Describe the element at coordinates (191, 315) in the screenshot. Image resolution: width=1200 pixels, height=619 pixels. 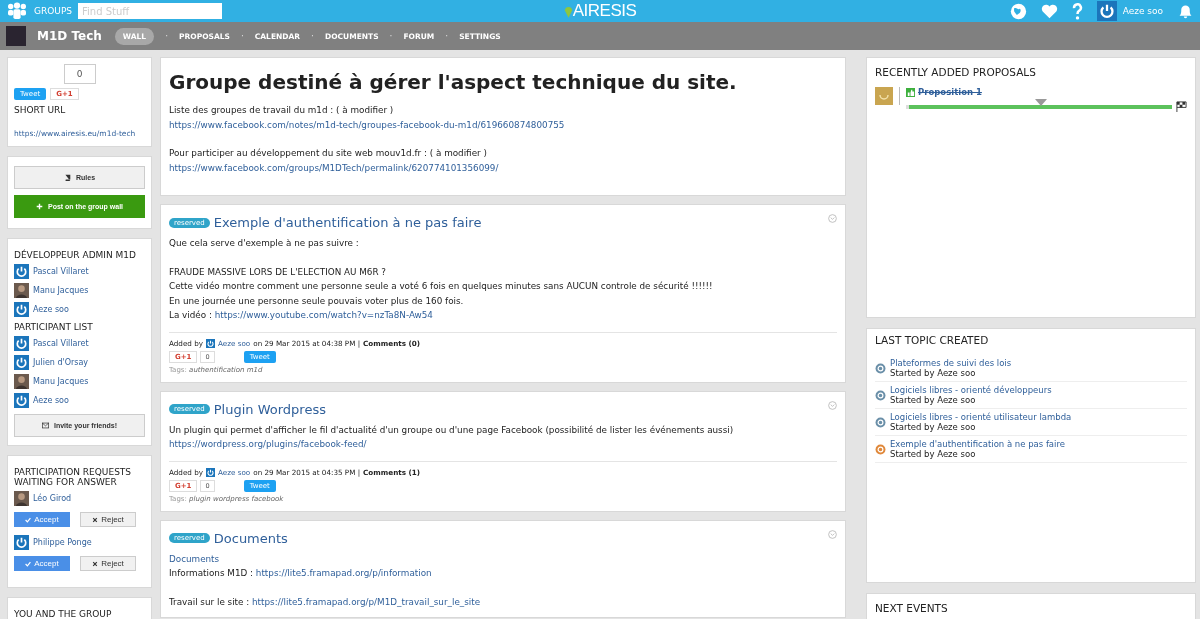
I see `body-text: La vidéo :` at that location.